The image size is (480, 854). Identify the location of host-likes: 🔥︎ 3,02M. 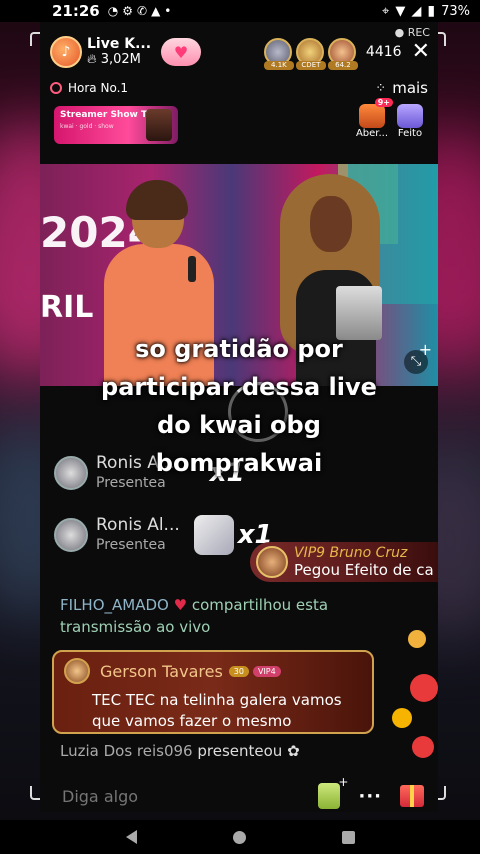
(114, 59).